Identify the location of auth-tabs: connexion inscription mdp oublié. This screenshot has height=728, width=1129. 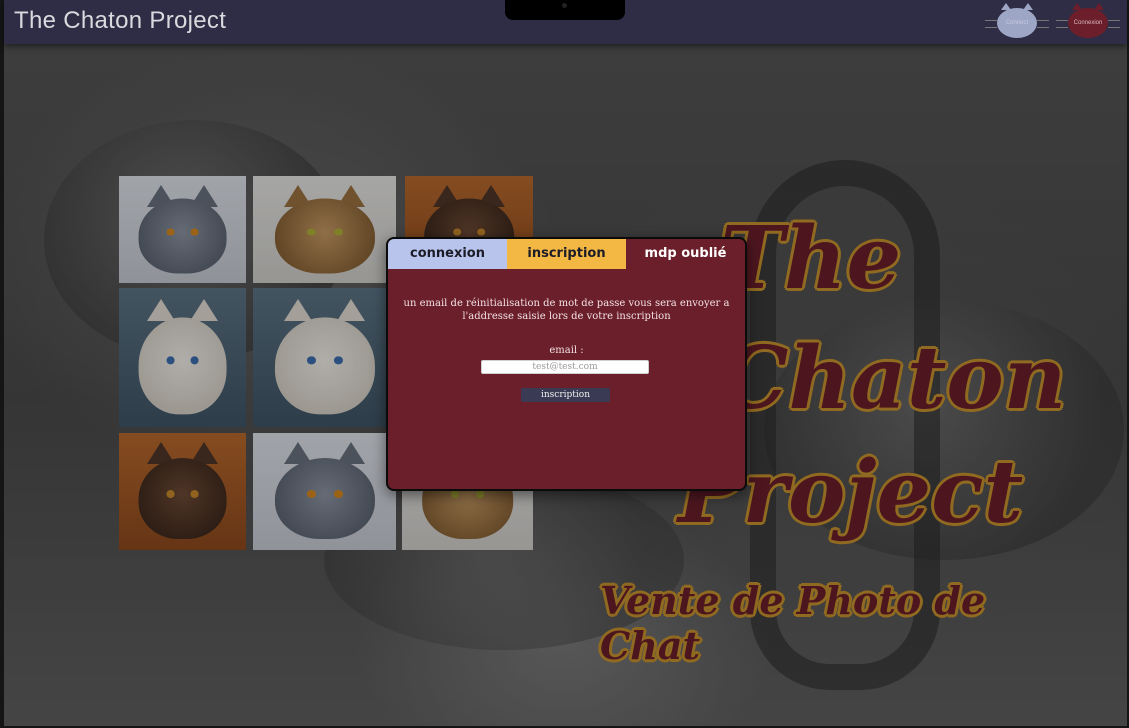
(566, 254).